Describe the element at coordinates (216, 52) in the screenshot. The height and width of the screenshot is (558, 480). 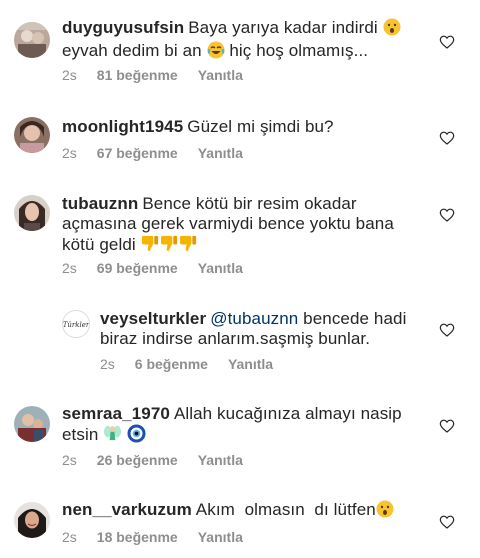
I see `tears-of-joy-face-icon` at that location.